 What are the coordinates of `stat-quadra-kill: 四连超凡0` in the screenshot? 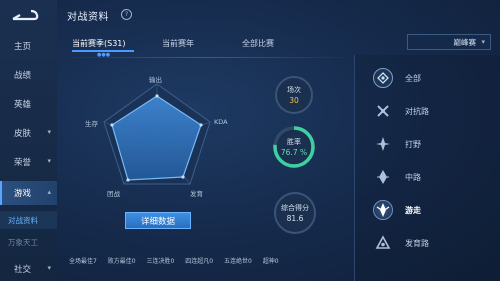 It's located at (199, 261).